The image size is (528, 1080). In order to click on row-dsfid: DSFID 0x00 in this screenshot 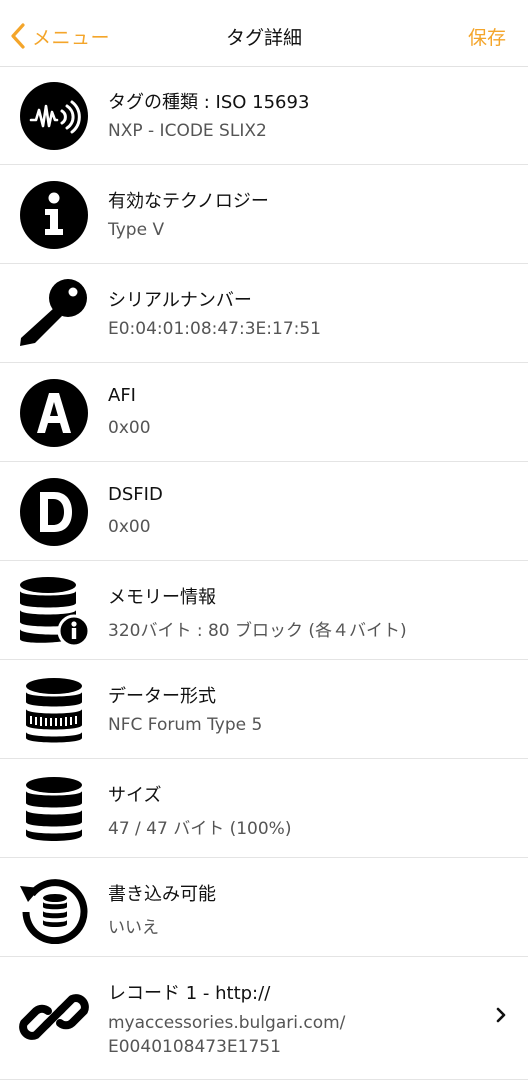, I will do `click(264, 511)`.